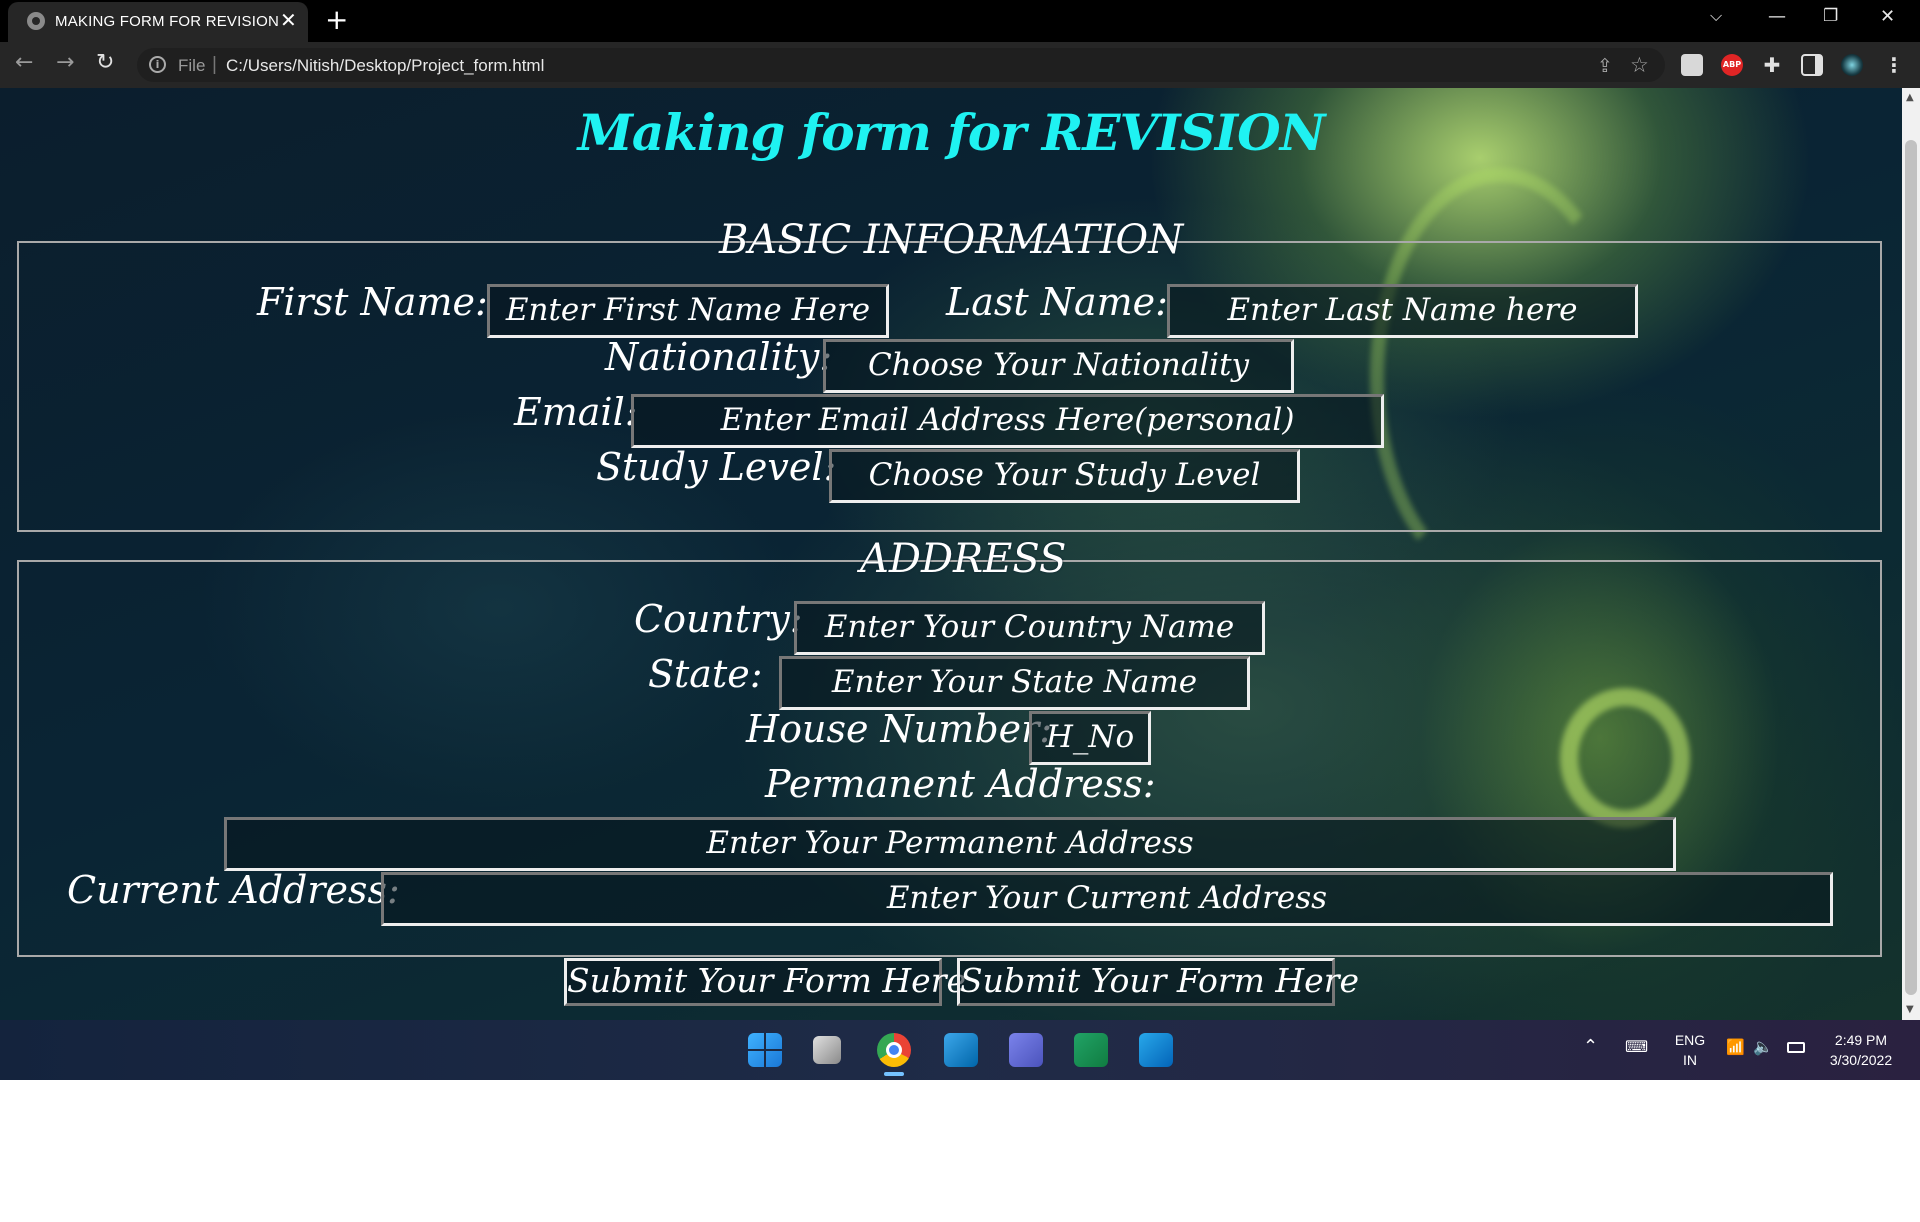 This screenshot has width=1920, height=1222. What do you see at coordinates (336, 20) in the screenshot?
I see `new-tab-button: +` at bounding box center [336, 20].